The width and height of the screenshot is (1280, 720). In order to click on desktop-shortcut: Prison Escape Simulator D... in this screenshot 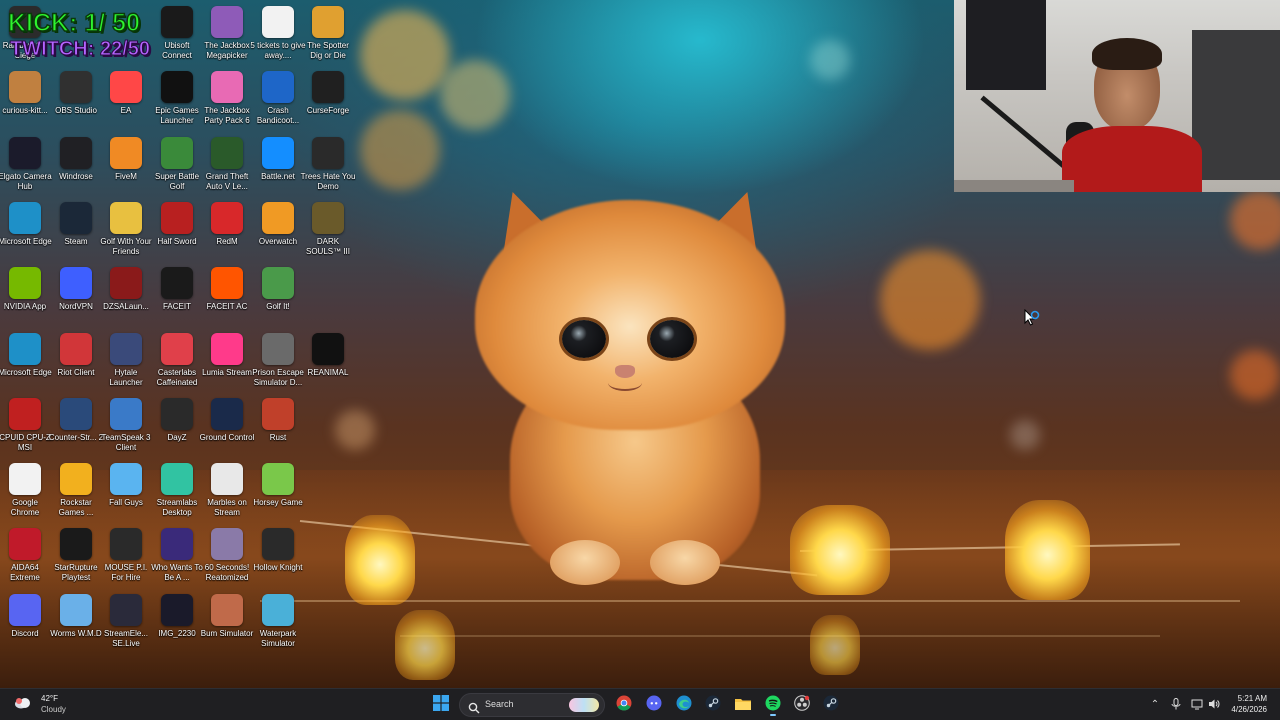, I will do `click(278, 363)`.